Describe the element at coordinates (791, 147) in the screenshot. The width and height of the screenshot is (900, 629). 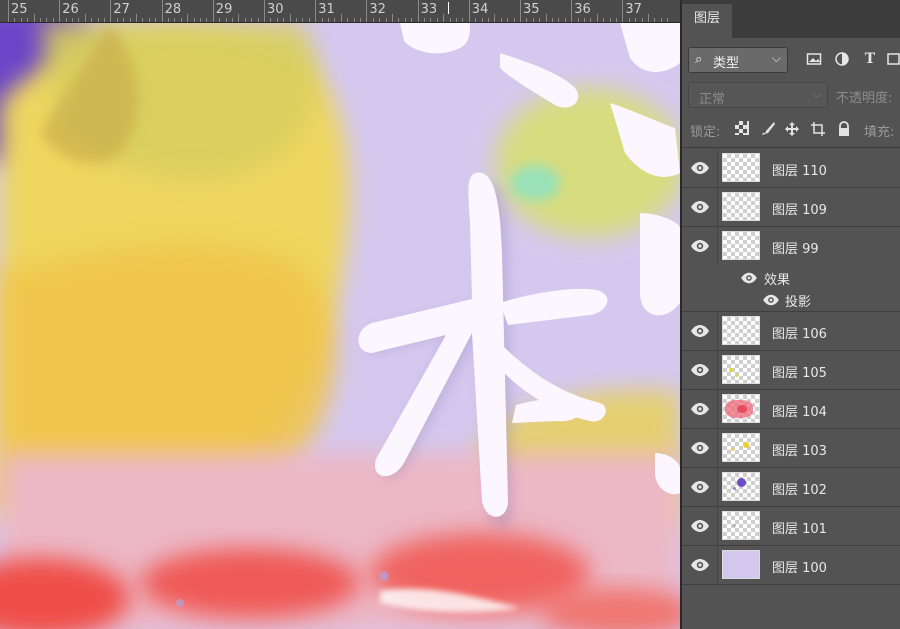
I see `panel-divider` at that location.